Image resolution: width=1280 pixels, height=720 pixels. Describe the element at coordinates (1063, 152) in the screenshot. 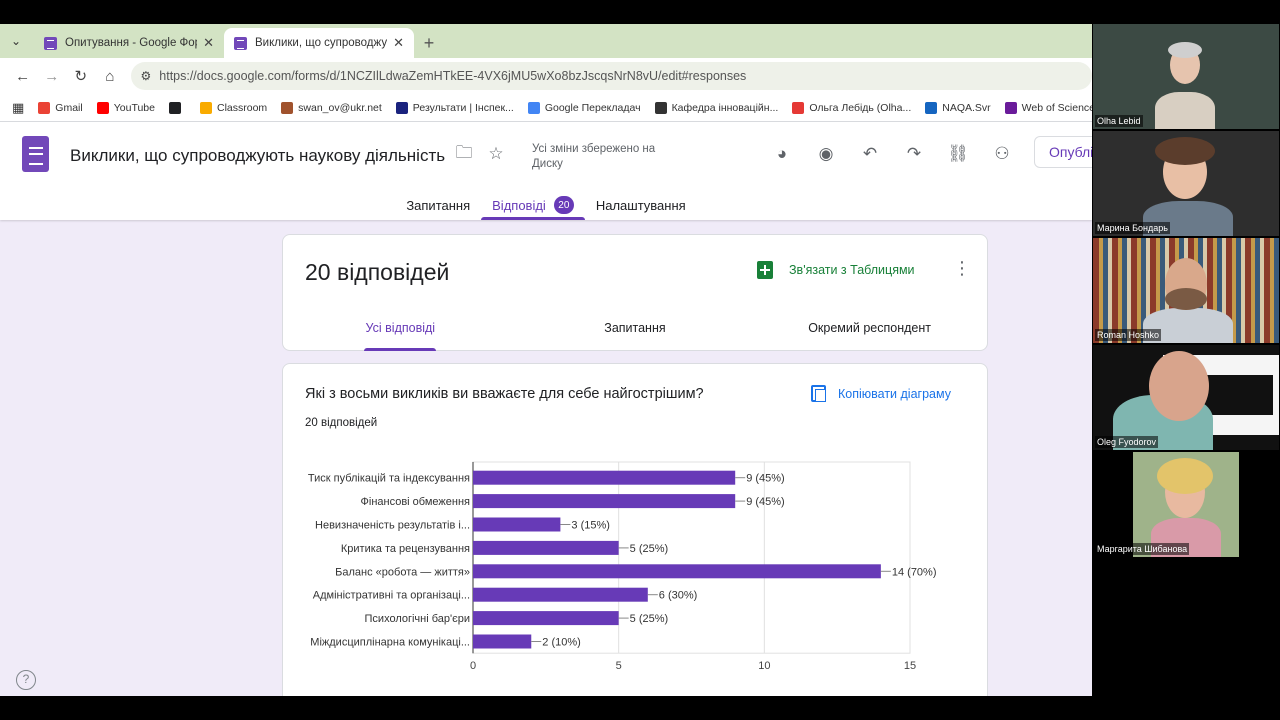

I see `publish-button: Опублі` at that location.